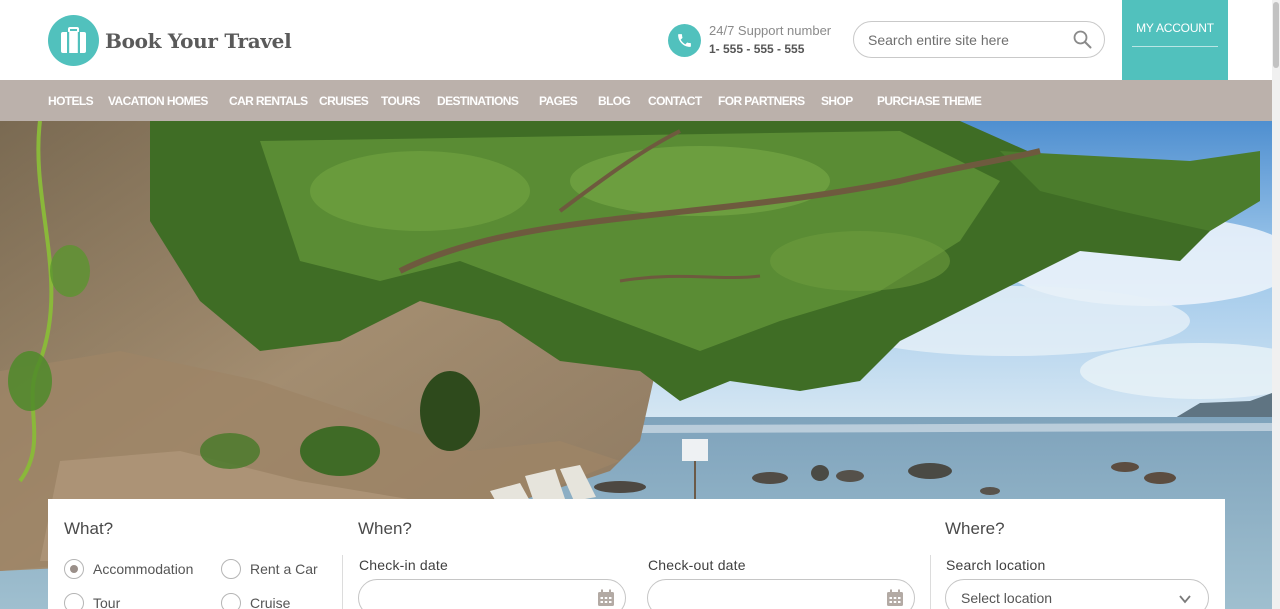  I want to click on support-contact: 24/7 Support number 1- 555 - 555 - 555, so click(749, 40).